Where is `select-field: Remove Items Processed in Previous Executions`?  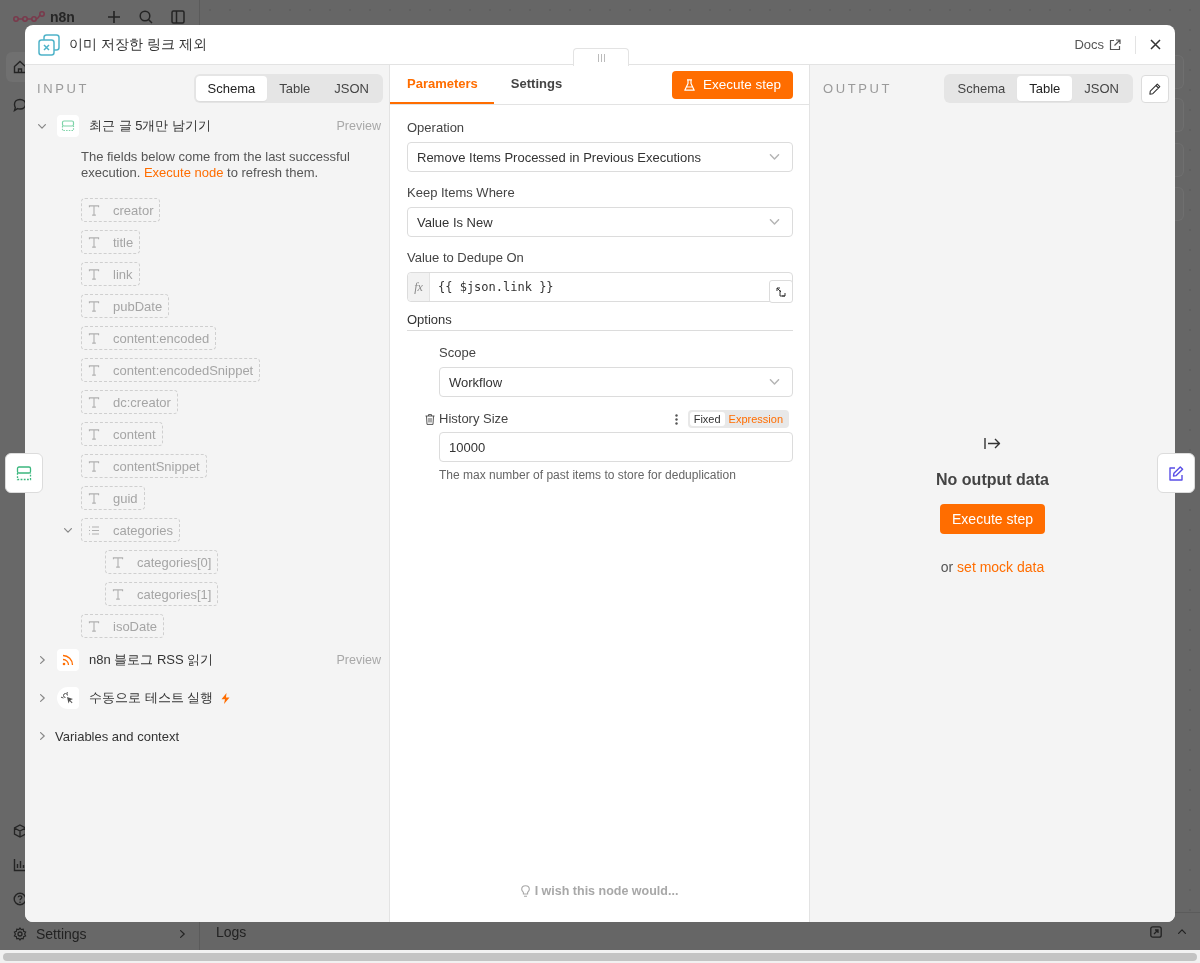 select-field: Remove Items Processed in Previous Executions is located at coordinates (600, 157).